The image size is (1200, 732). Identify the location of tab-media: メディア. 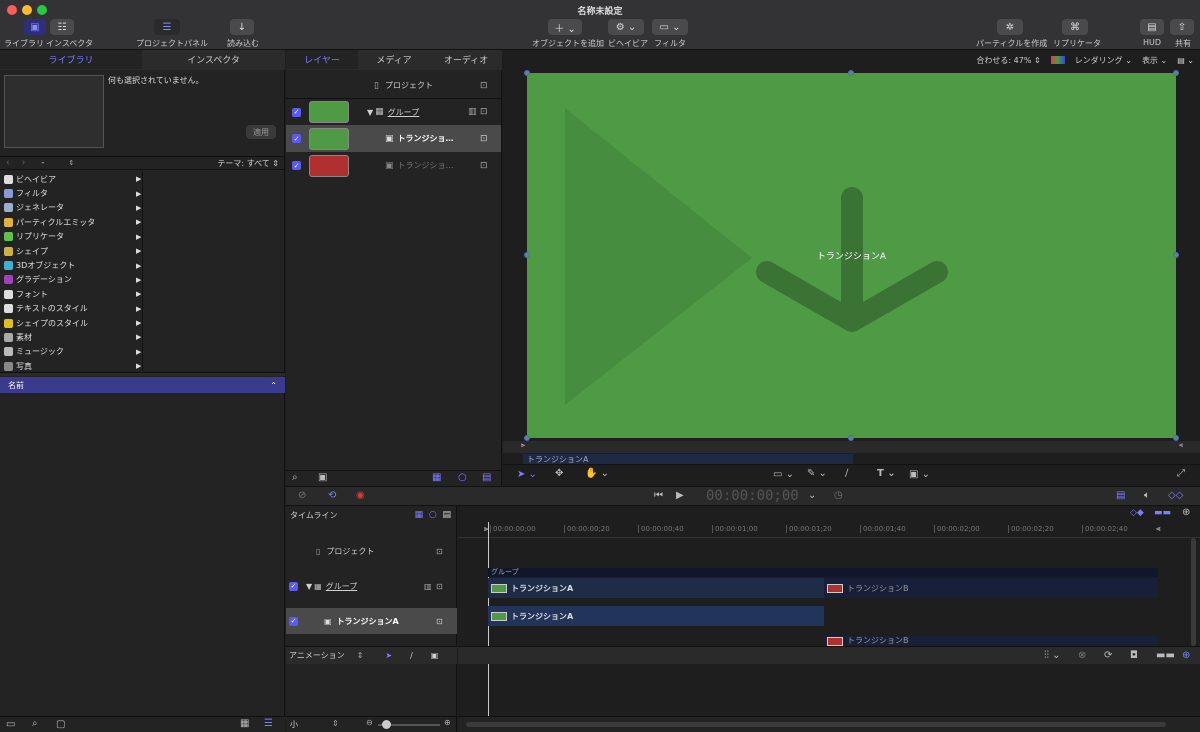
(394, 59).